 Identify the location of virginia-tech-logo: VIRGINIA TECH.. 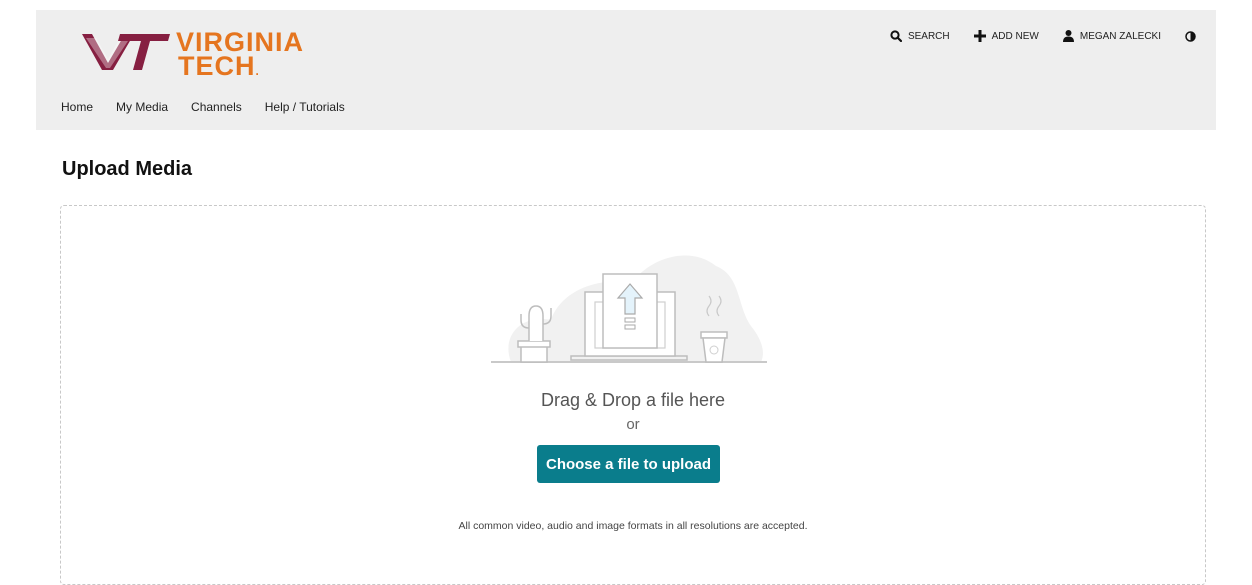
(195, 54).